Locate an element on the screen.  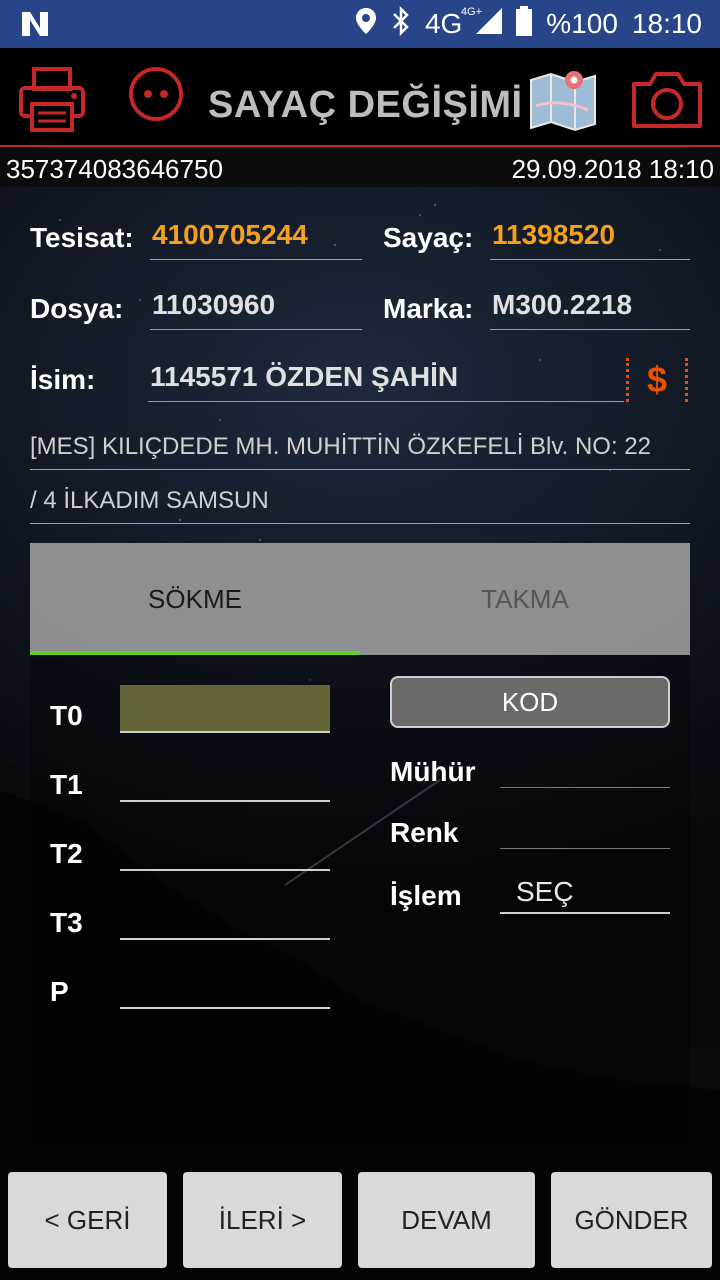
n-logo-icon is located at coordinates (35, 26).